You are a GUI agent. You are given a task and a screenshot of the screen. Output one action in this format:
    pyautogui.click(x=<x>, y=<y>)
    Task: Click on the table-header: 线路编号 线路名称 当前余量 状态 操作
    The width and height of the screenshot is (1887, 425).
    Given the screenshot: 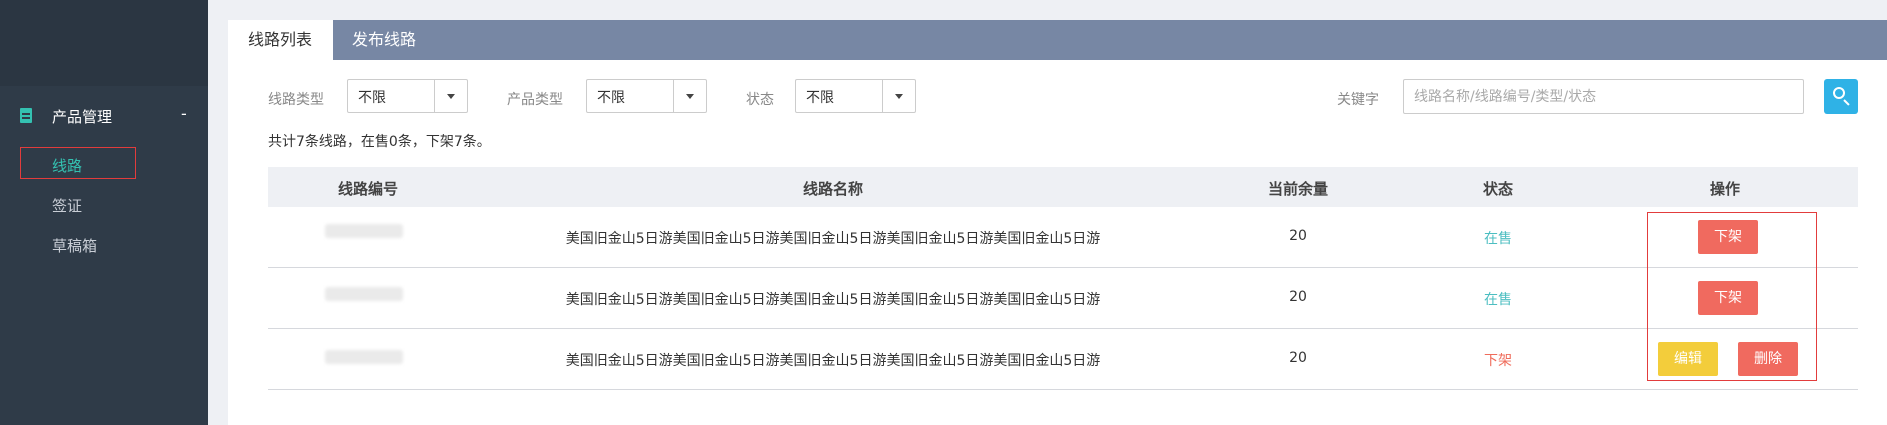 What is the action you would take?
    pyautogui.click(x=1063, y=187)
    